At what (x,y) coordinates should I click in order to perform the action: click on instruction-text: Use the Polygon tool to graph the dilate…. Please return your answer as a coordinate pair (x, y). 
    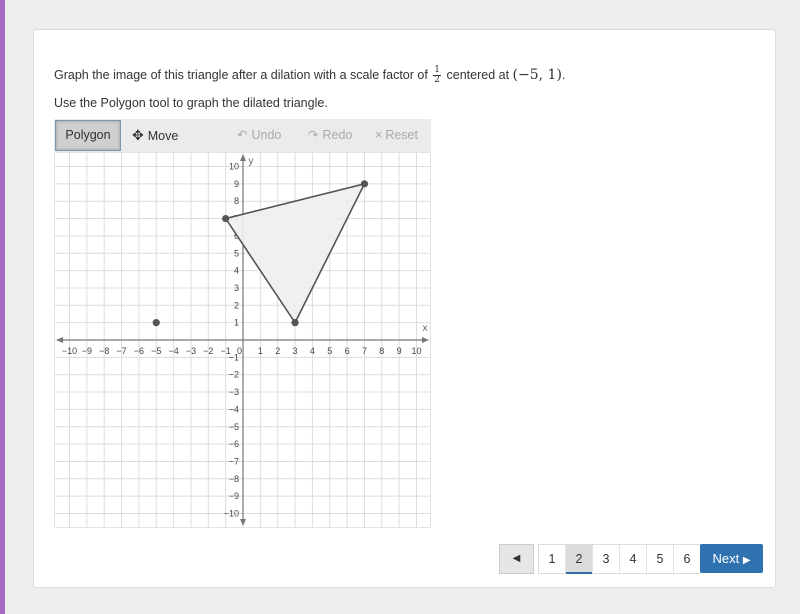
    Looking at the image, I should click on (191, 103).